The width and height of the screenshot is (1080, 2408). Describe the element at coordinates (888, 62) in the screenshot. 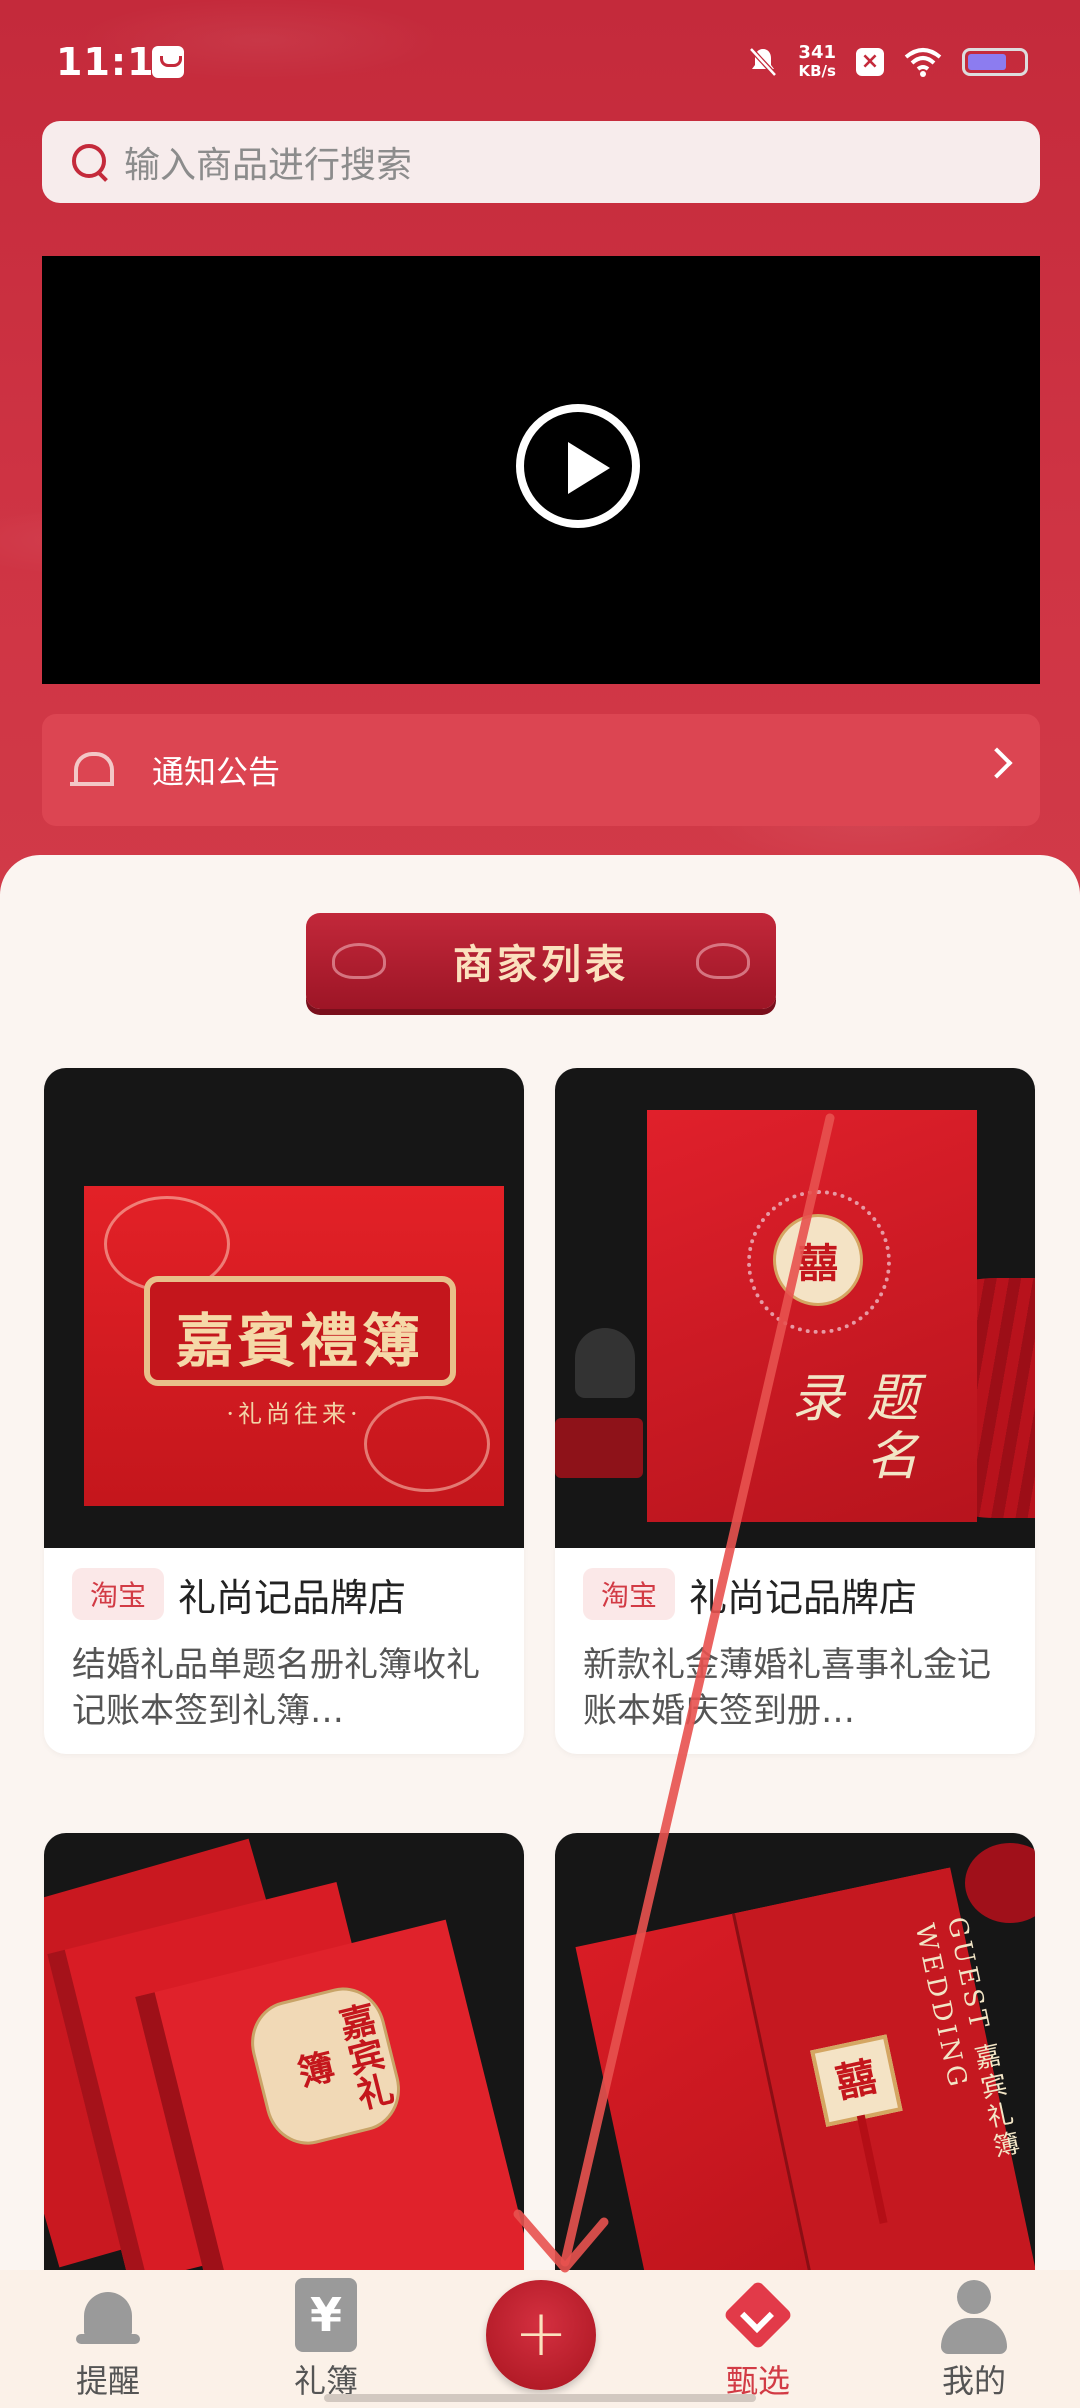

I see `status-icons: 341 KB/s ×` at that location.